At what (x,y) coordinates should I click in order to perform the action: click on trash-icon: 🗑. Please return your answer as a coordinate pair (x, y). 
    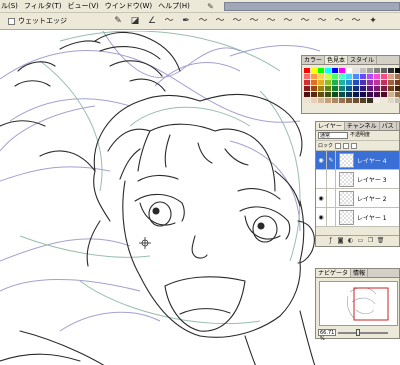
    Looking at the image, I should click on (380, 241).